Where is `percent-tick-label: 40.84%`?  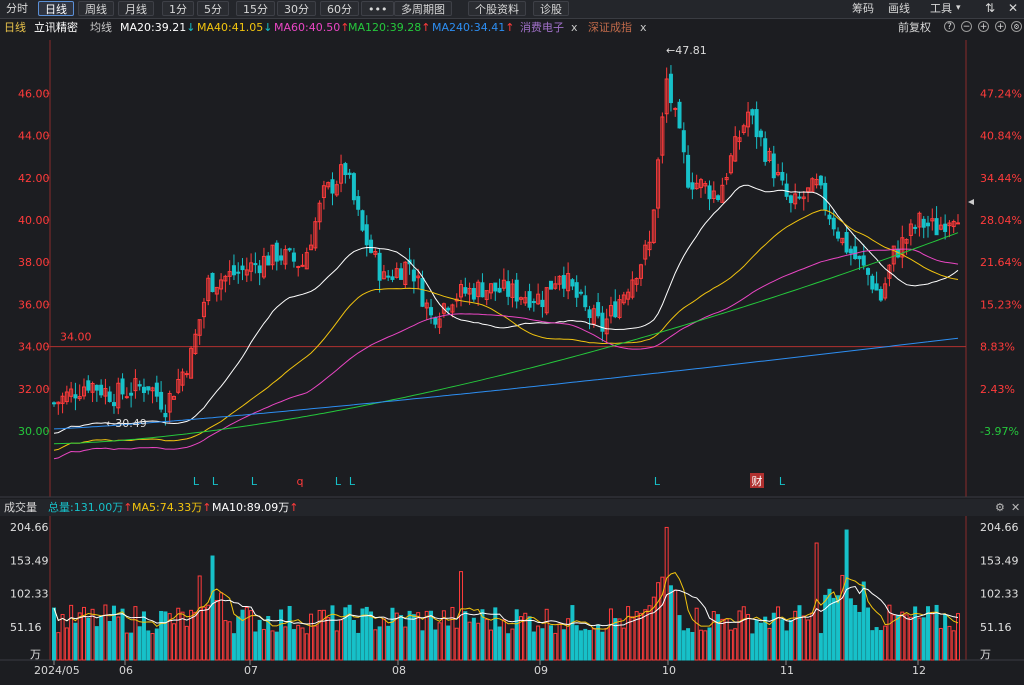
percent-tick-label: 40.84% is located at coordinates (1001, 136).